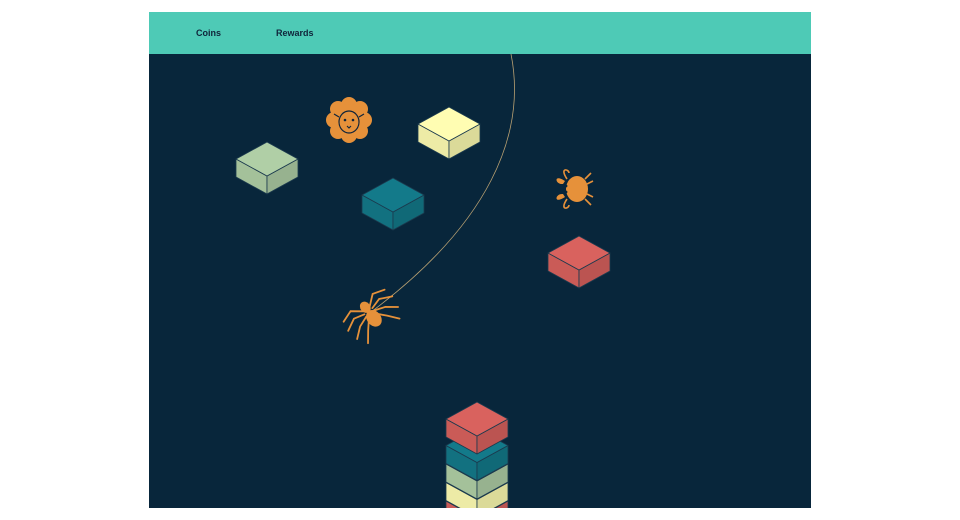  What do you see at coordinates (295, 33) in the screenshot?
I see `rewards-nav-item: Rewards` at bounding box center [295, 33].